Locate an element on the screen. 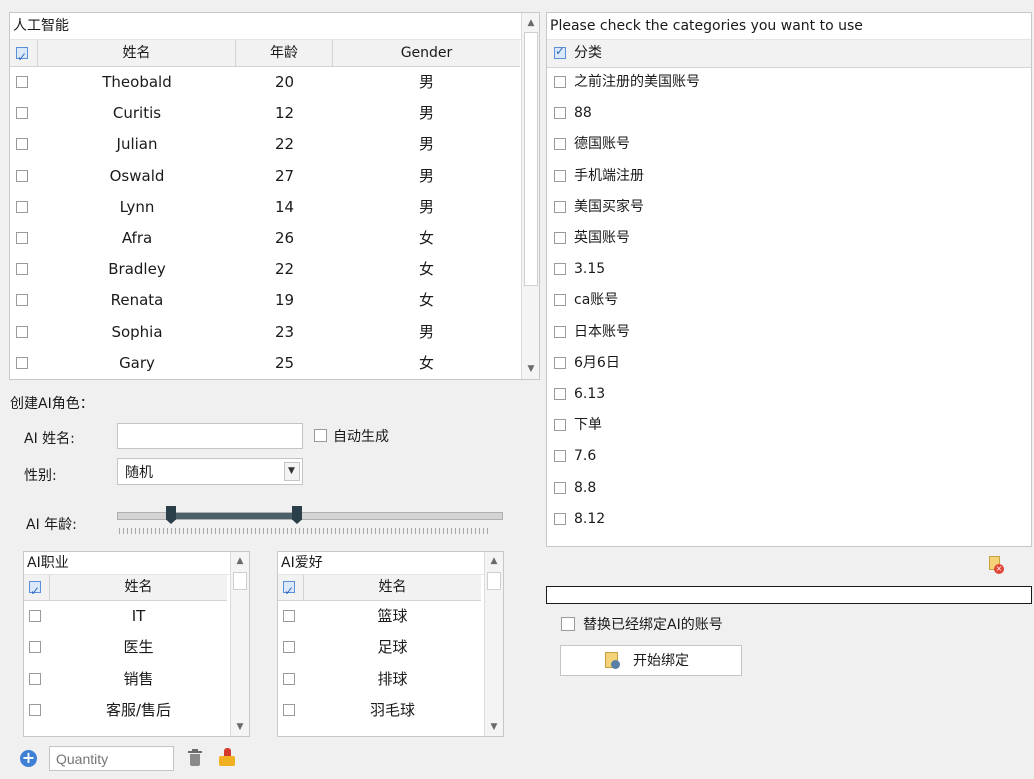 The image size is (1034, 779). table-row: Renata 19 女 is located at coordinates (265, 300).